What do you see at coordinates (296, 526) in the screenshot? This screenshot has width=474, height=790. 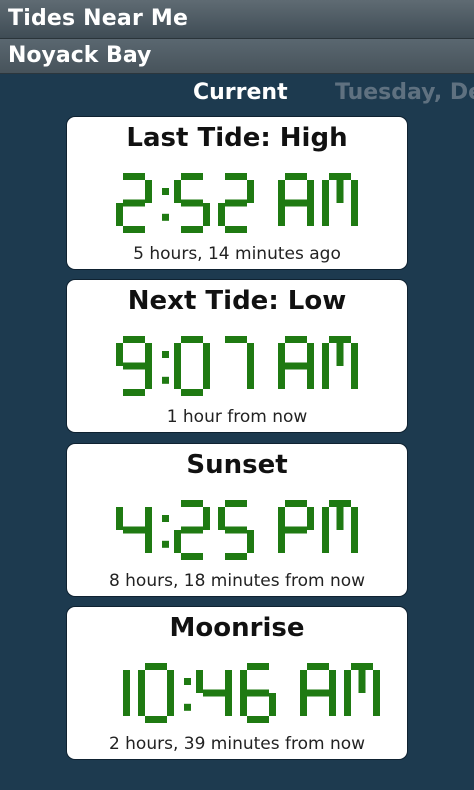 I see `digit-p` at bounding box center [296, 526].